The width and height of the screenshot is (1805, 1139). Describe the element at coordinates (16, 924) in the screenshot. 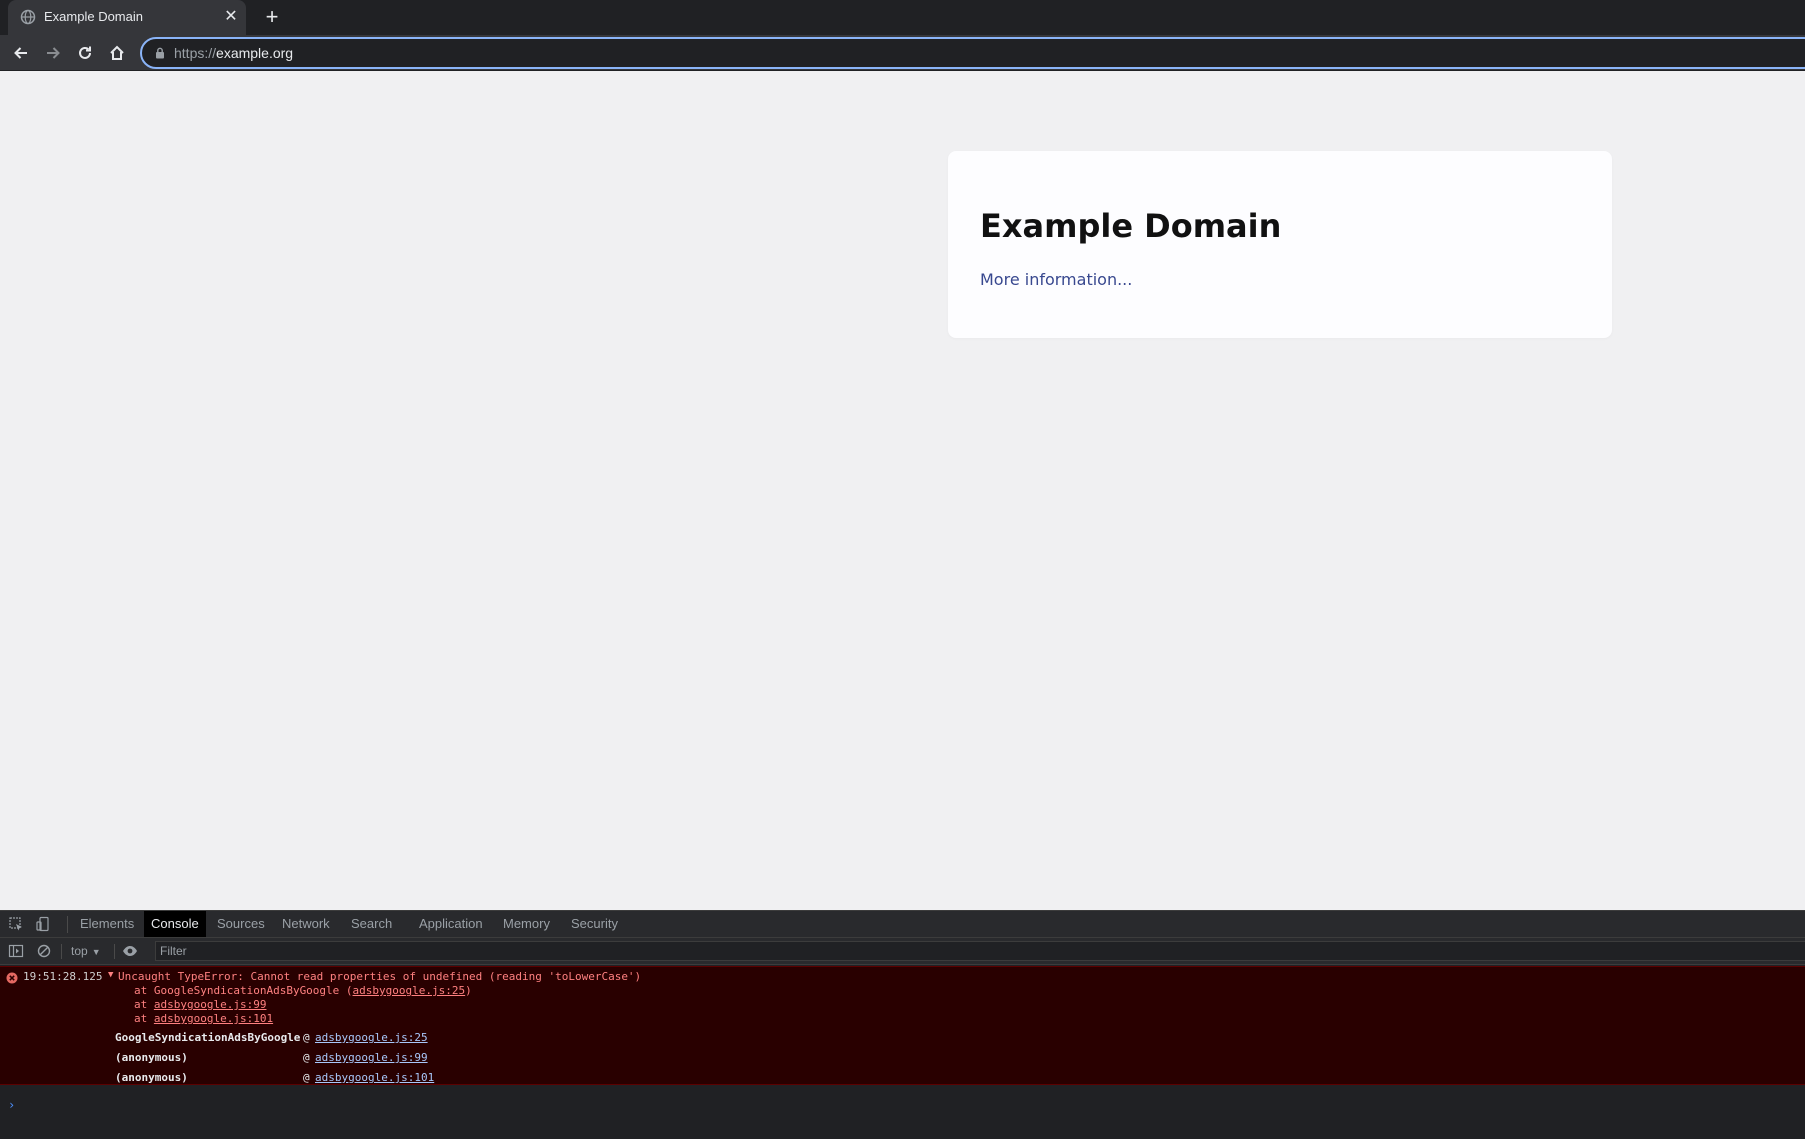

I see `inspect-element-icon` at that location.